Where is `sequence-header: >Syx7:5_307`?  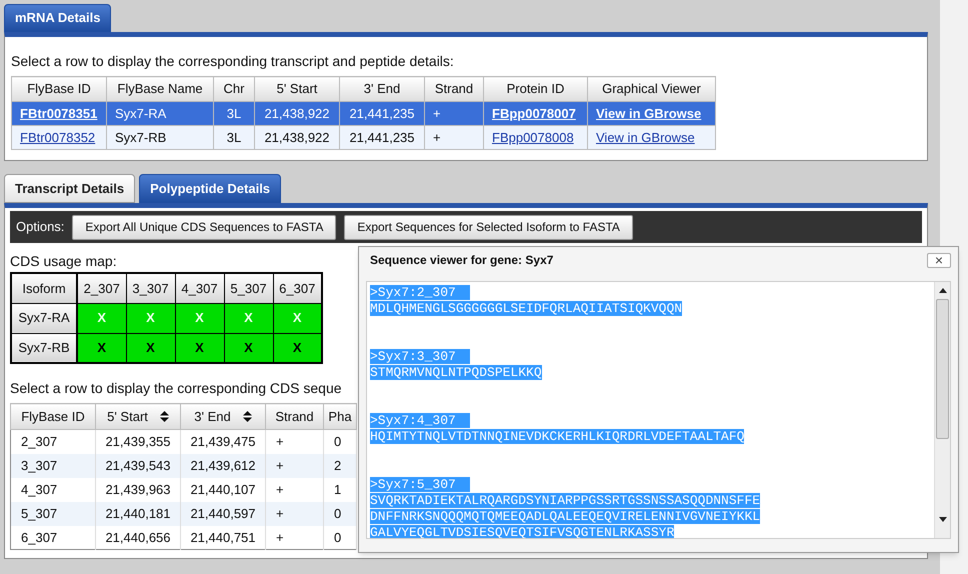 sequence-header: >Syx7:5_307 is located at coordinates (420, 484).